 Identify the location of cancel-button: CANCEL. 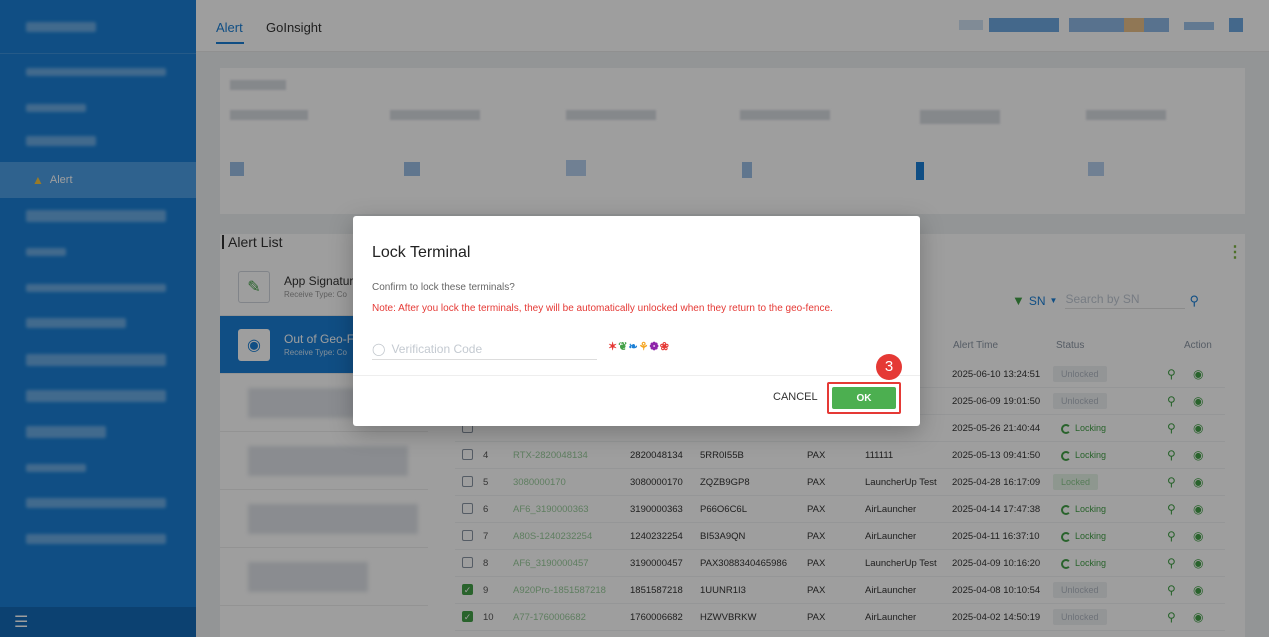
(795, 397).